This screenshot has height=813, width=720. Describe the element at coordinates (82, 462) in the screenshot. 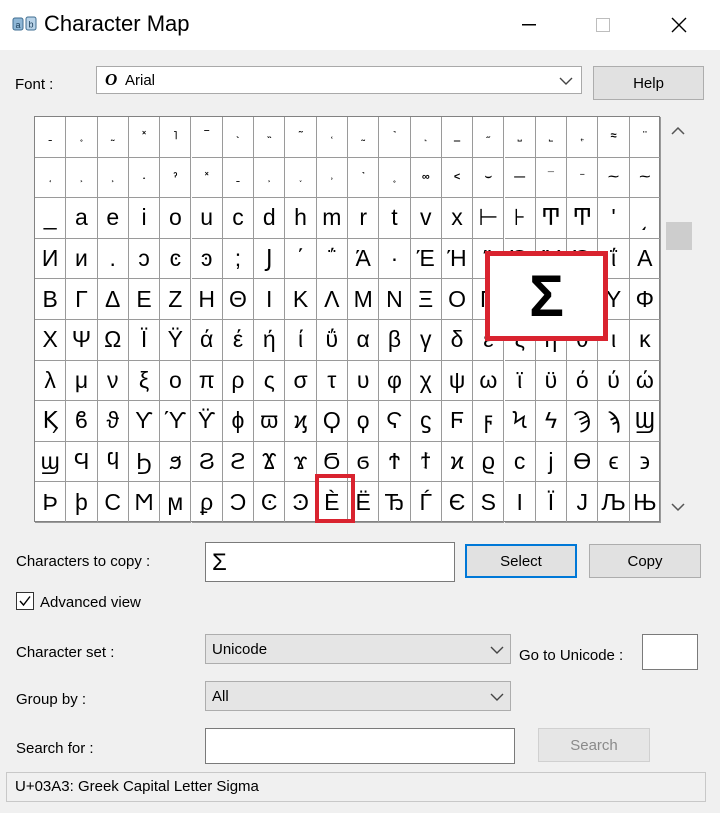

I see `character-cell: Ϥ` at that location.